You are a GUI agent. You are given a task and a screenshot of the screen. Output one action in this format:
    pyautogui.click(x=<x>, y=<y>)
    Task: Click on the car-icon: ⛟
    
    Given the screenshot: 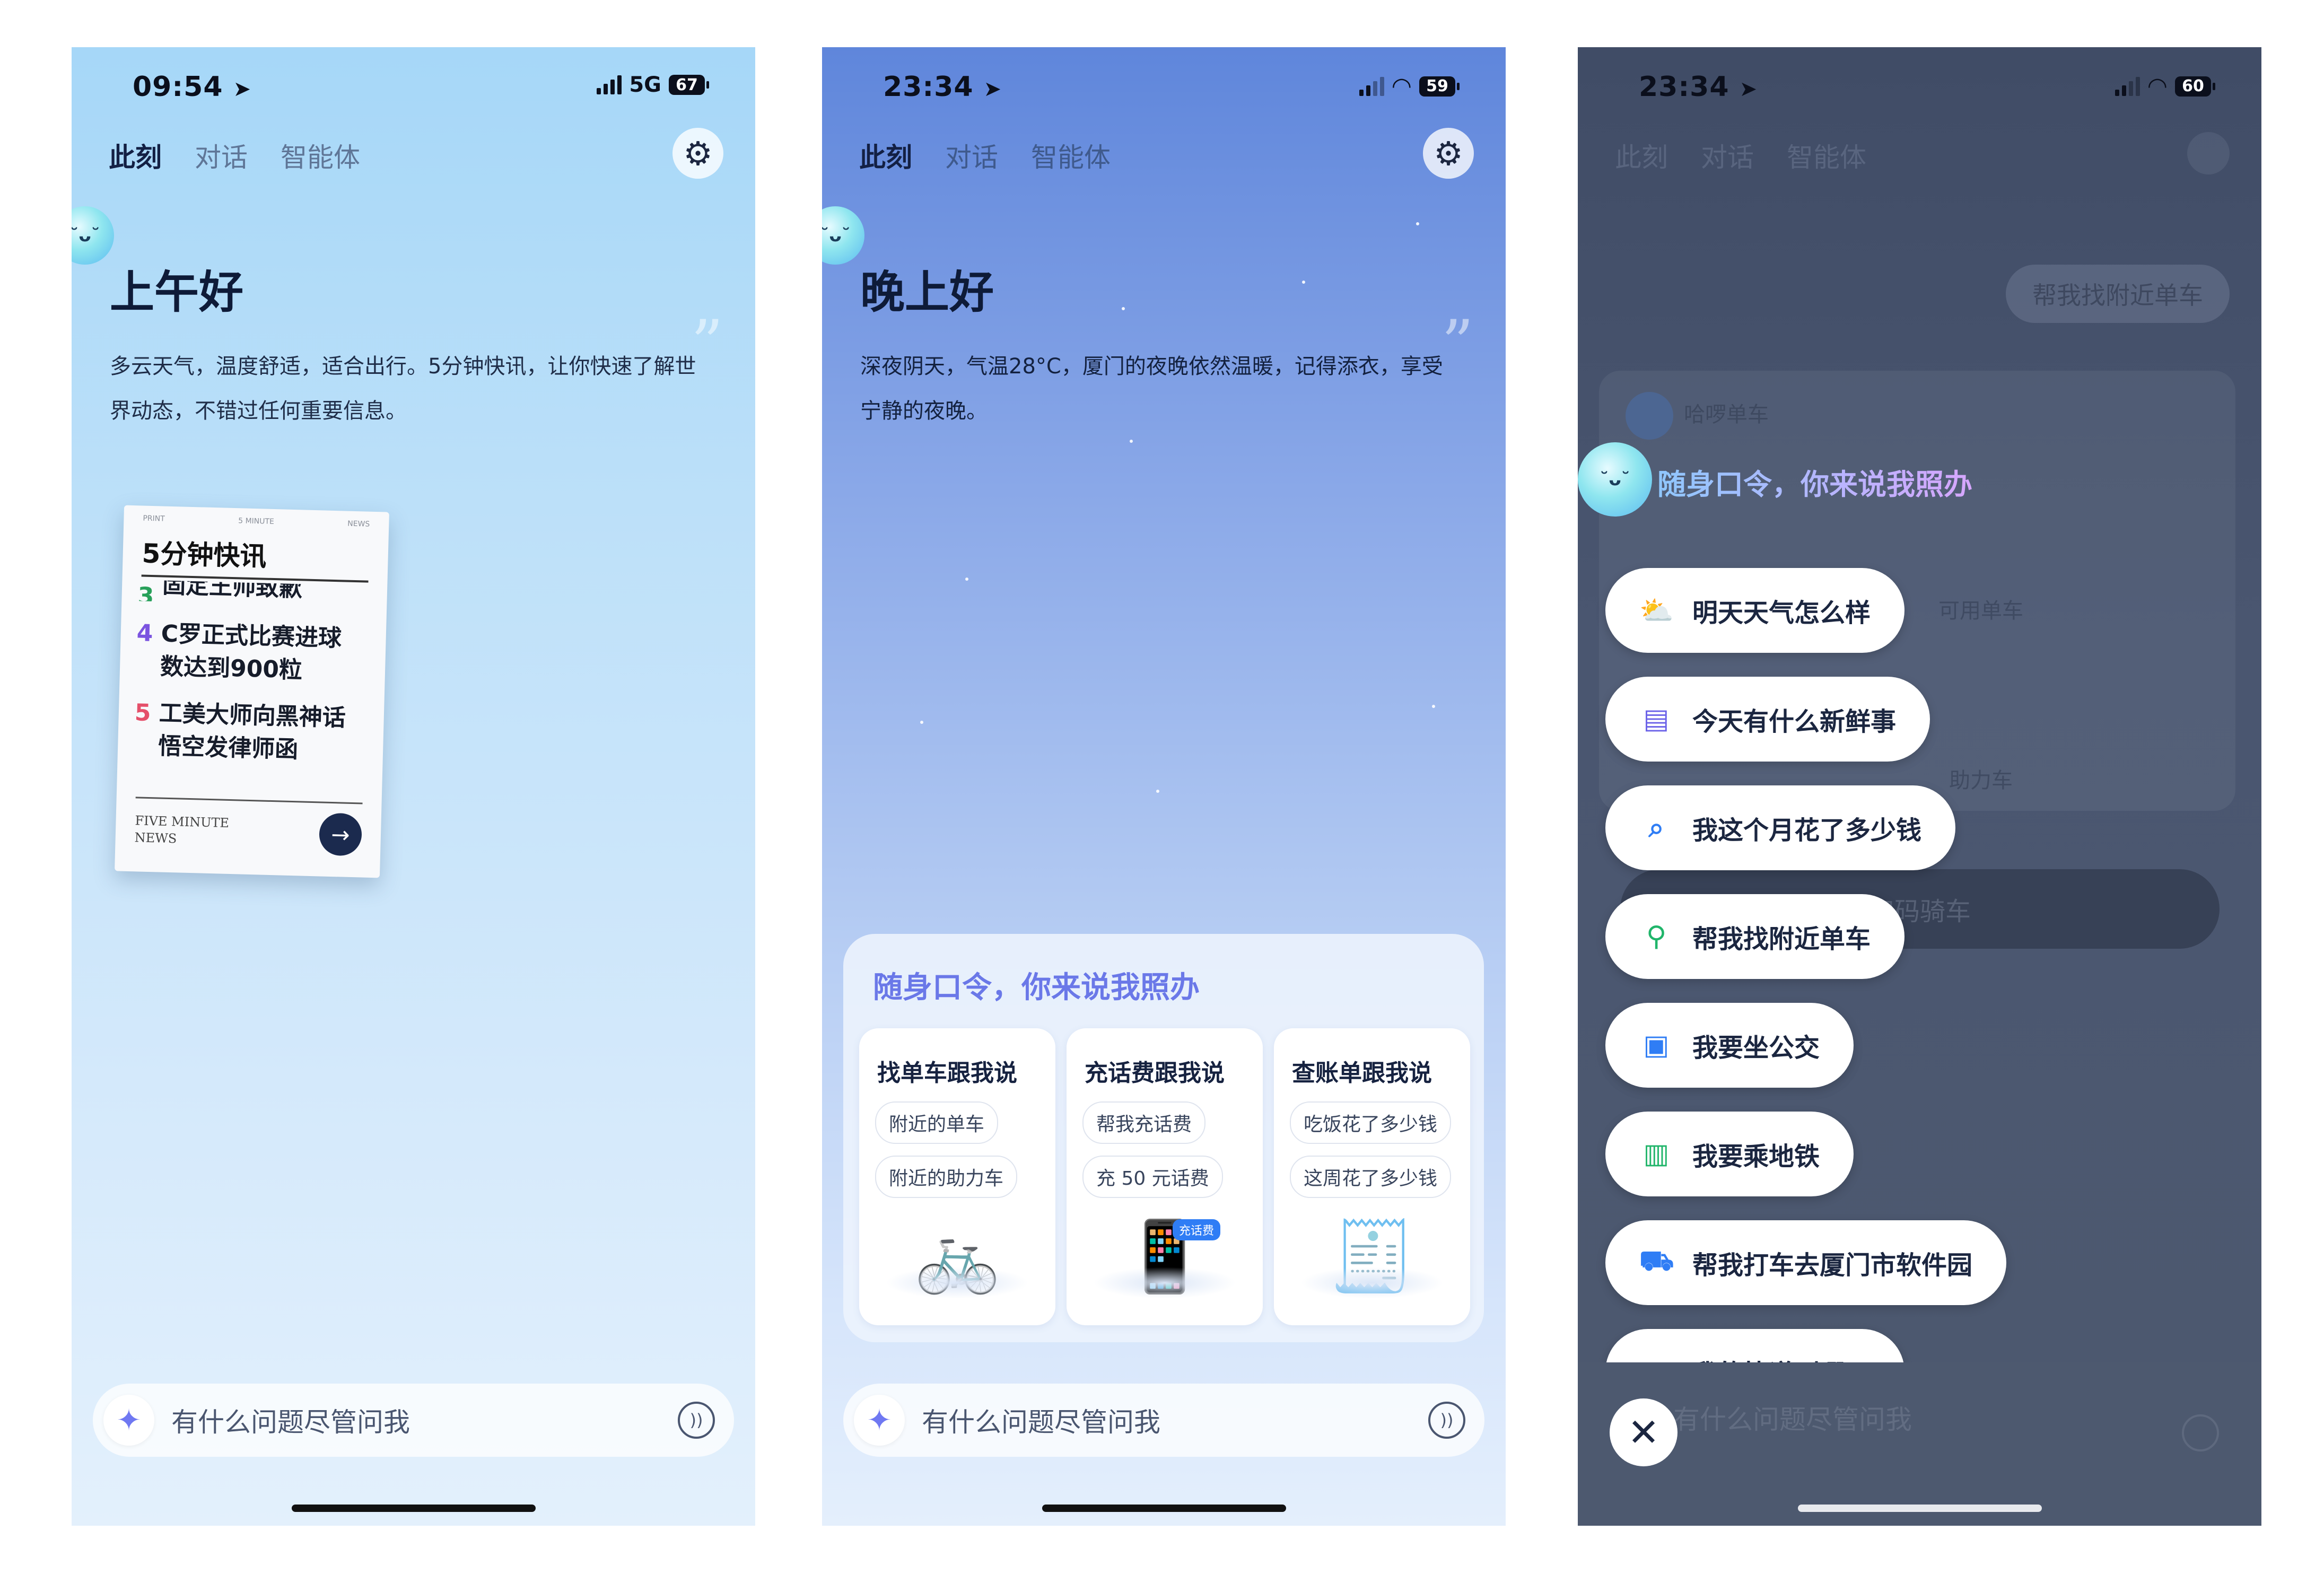 What is the action you would take?
    pyautogui.click(x=1656, y=1261)
    